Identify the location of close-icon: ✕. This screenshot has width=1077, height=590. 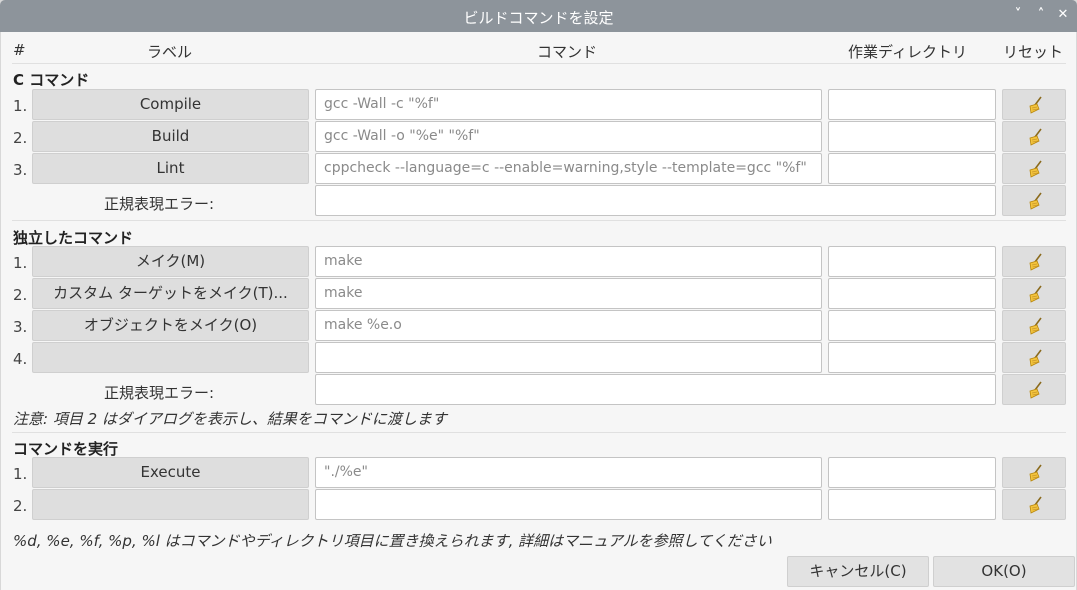
(1063, 15).